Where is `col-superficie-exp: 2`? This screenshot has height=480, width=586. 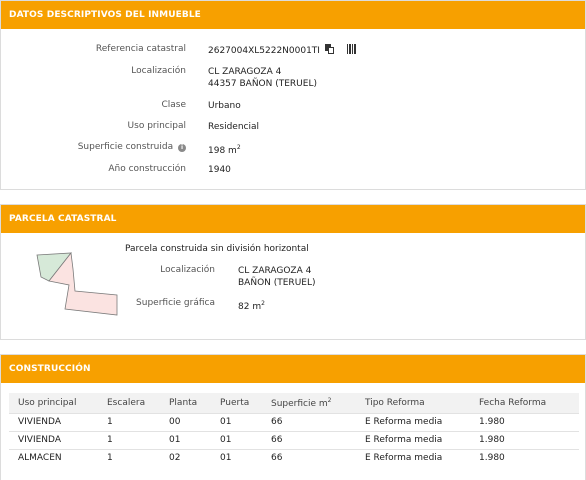 col-superficie-exp: 2 is located at coordinates (329, 400).